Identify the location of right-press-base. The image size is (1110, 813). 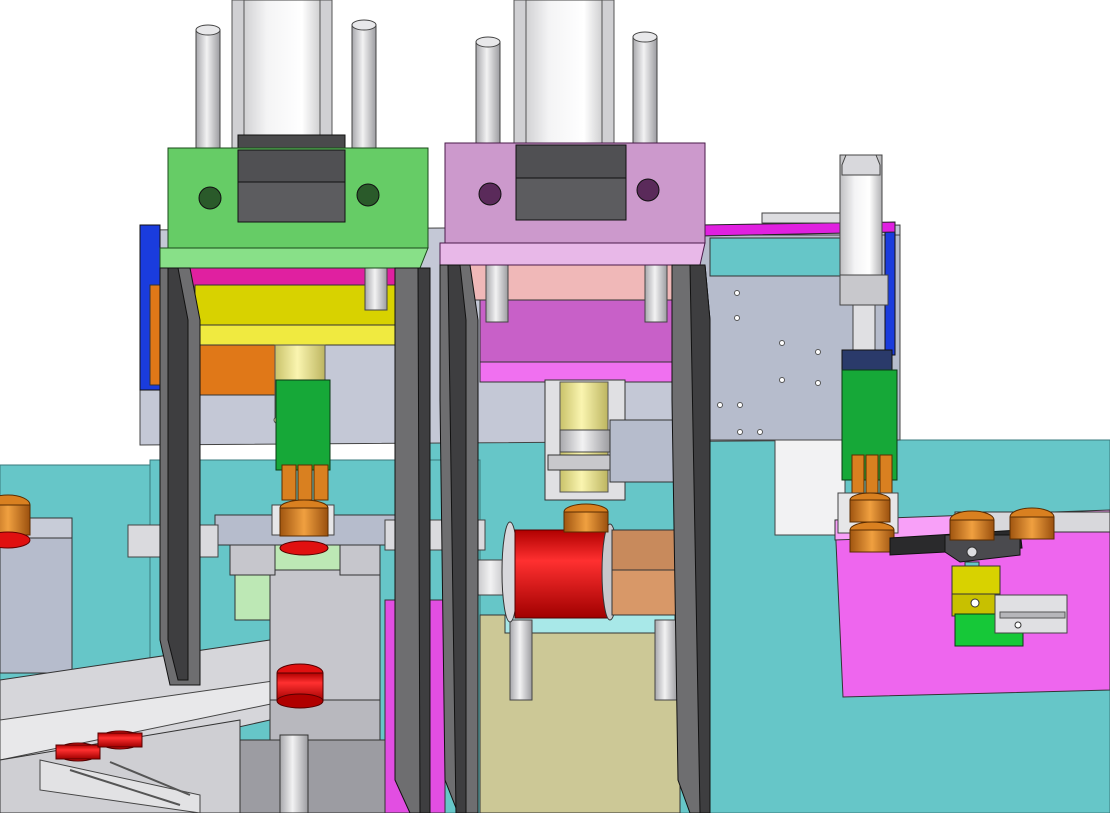
(574, 667).